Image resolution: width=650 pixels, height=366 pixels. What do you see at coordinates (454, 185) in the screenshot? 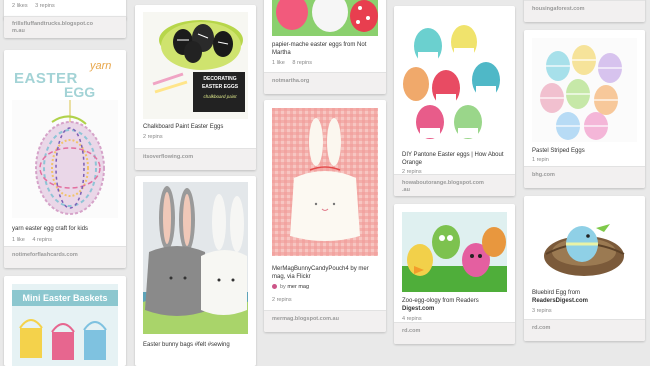
I see `pin-source-link: howaboutorange.blogspot.com .au` at bounding box center [454, 185].